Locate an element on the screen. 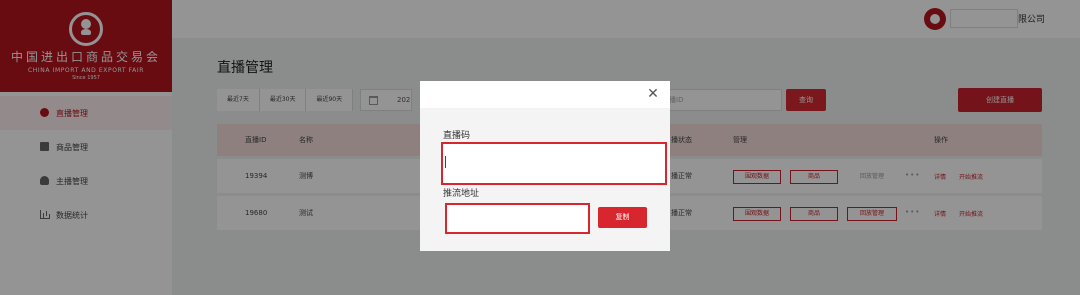 The height and width of the screenshot is (295, 1080). push-url-field is located at coordinates (517, 218).